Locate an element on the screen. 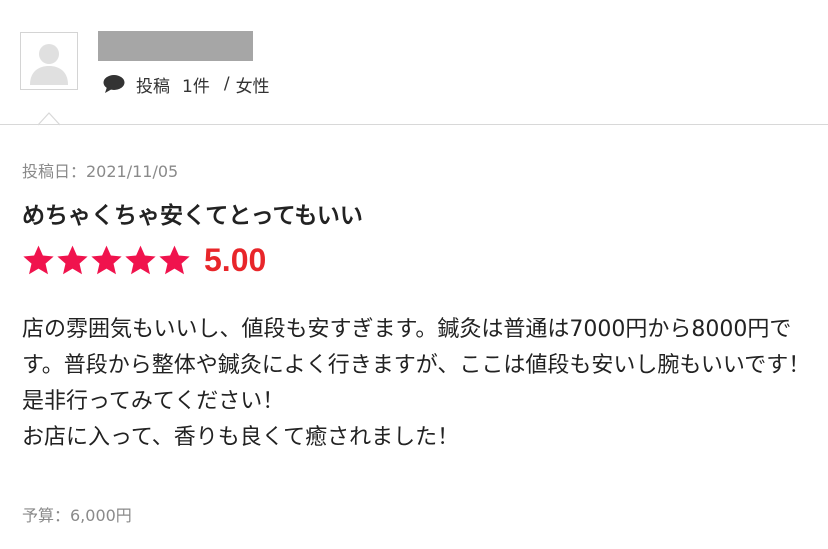  budget-info: 予算：6,000円 is located at coordinates (77, 515).